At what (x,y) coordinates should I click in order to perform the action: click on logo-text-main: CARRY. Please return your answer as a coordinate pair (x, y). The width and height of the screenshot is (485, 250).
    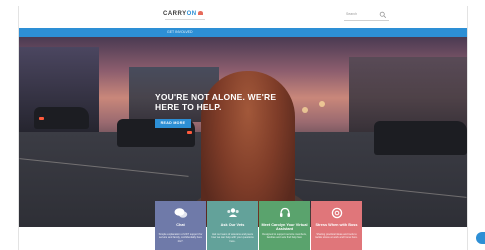
    Looking at the image, I should click on (175, 14).